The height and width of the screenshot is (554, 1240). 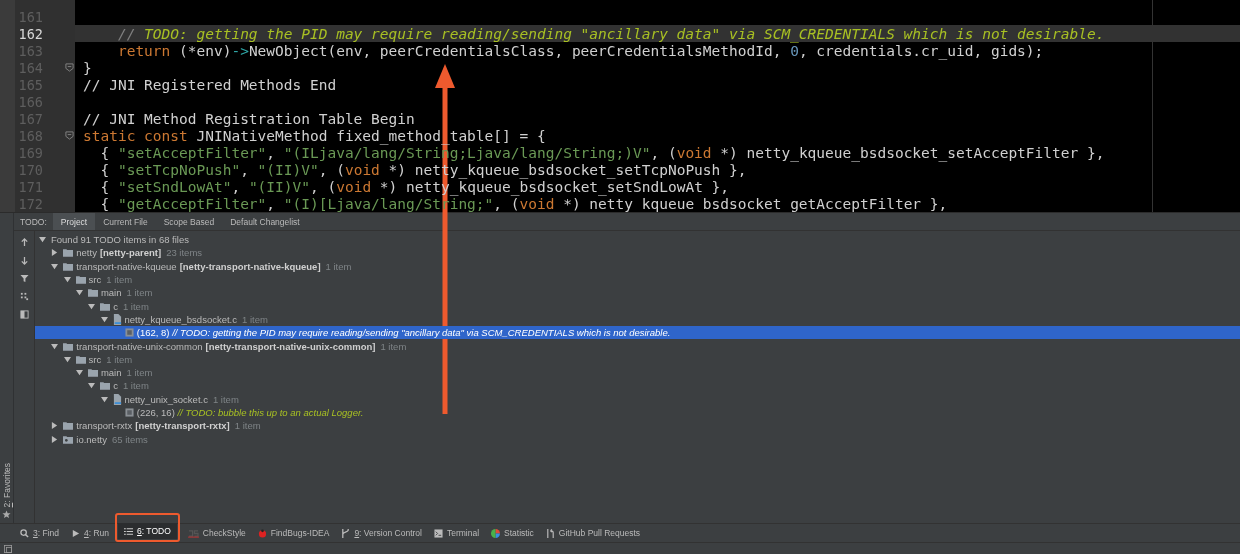 What do you see at coordinates (75, 533) in the screenshot?
I see `play-icon` at bounding box center [75, 533].